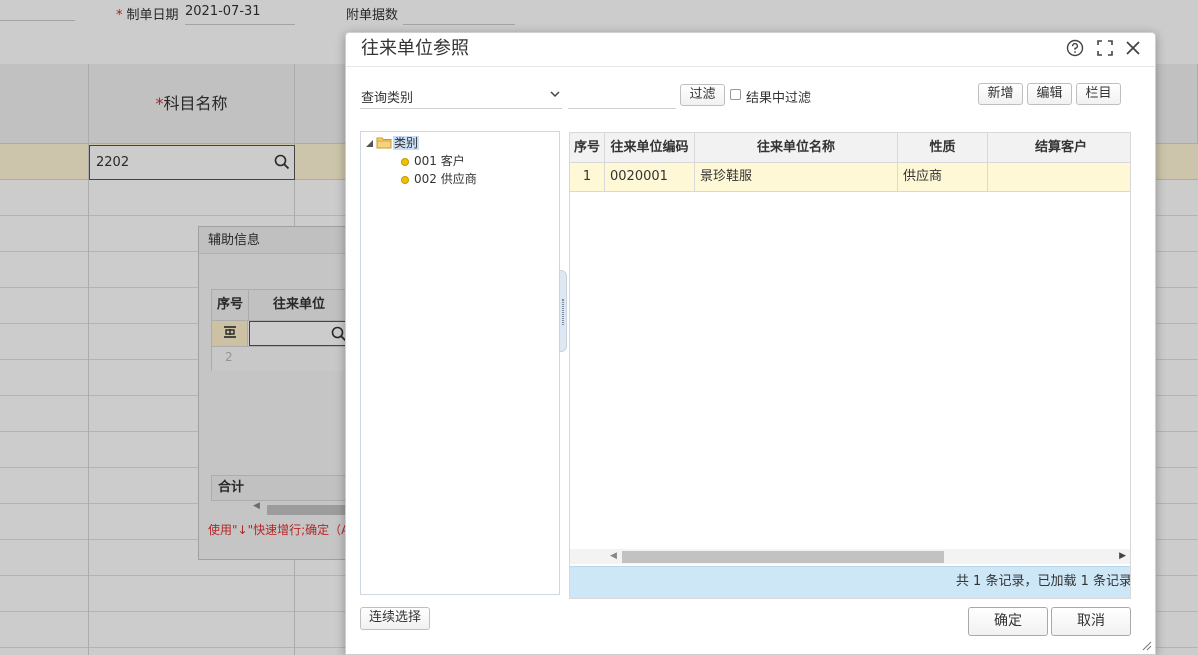  I want to click on column-header-settle-customer: 结算客户, so click(1059, 147).